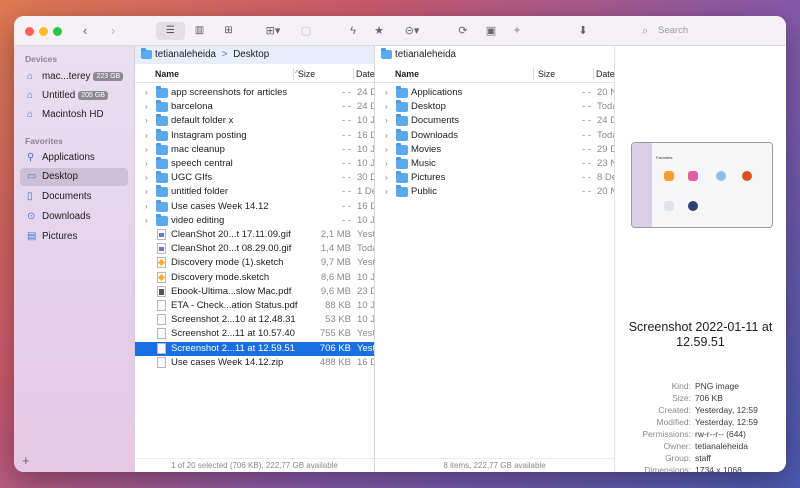  What do you see at coordinates (74, 197) in the screenshot?
I see `sidebar-item-documents: ▯ Documents` at bounding box center [74, 197].